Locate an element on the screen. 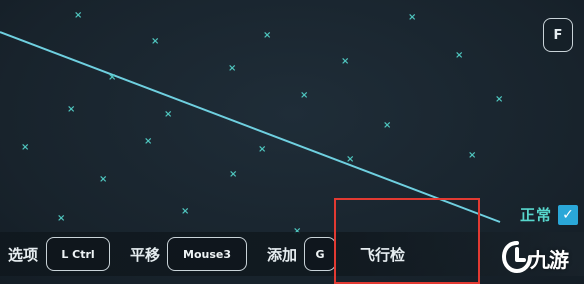 The width and height of the screenshot is (584, 284). status-toggle: 正常 ✓ is located at coordinates (549, 214).